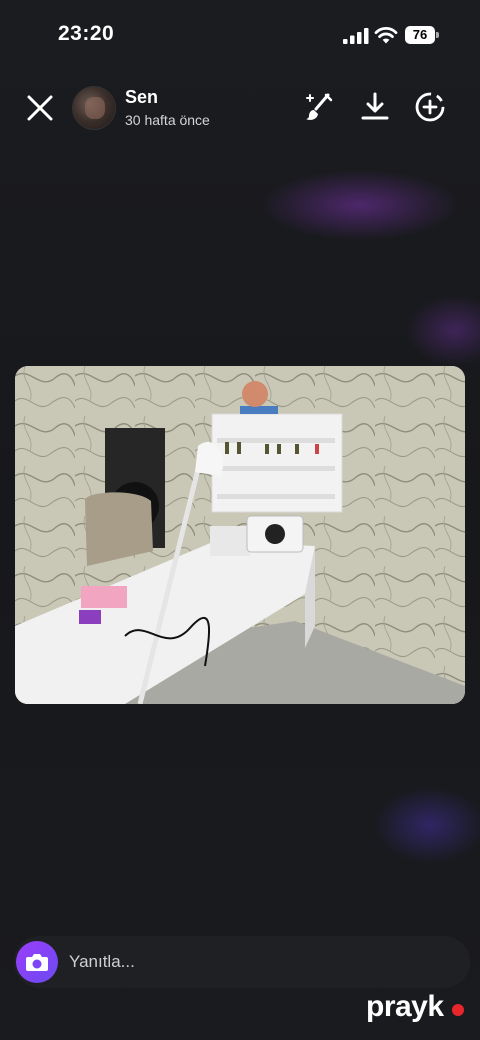 The width and height of the screenshot is (480, 1040). I want to click on avatar, so click(94, 108).